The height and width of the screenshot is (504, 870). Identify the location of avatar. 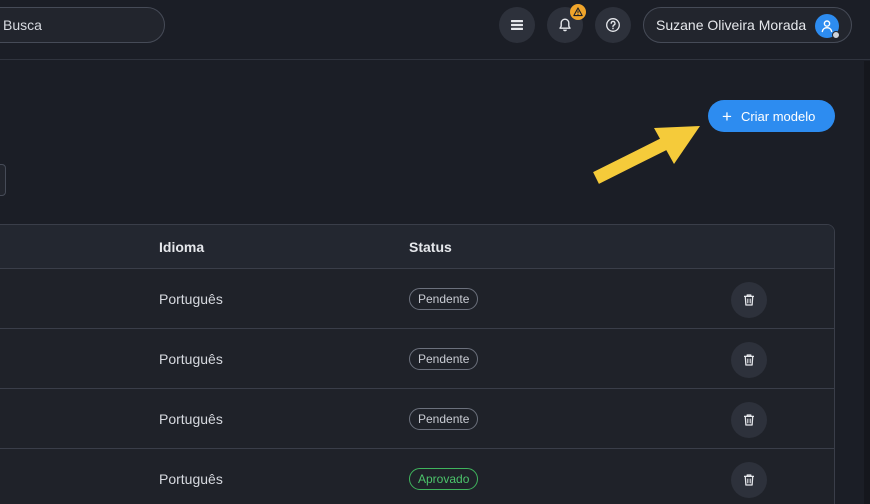
(827, 26).